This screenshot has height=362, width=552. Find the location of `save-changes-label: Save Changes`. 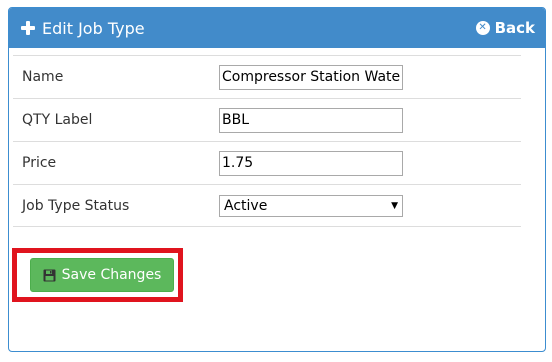

save-changes-label: Save Changes is located at coordinates (111, 275).